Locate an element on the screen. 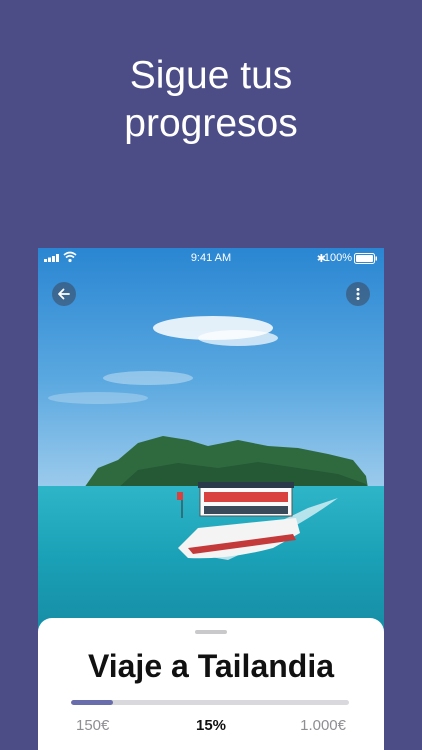 The height and width of the screenshot is (750, 422). headline-line-1: Sigue tus is located at coordinates (211, 75).